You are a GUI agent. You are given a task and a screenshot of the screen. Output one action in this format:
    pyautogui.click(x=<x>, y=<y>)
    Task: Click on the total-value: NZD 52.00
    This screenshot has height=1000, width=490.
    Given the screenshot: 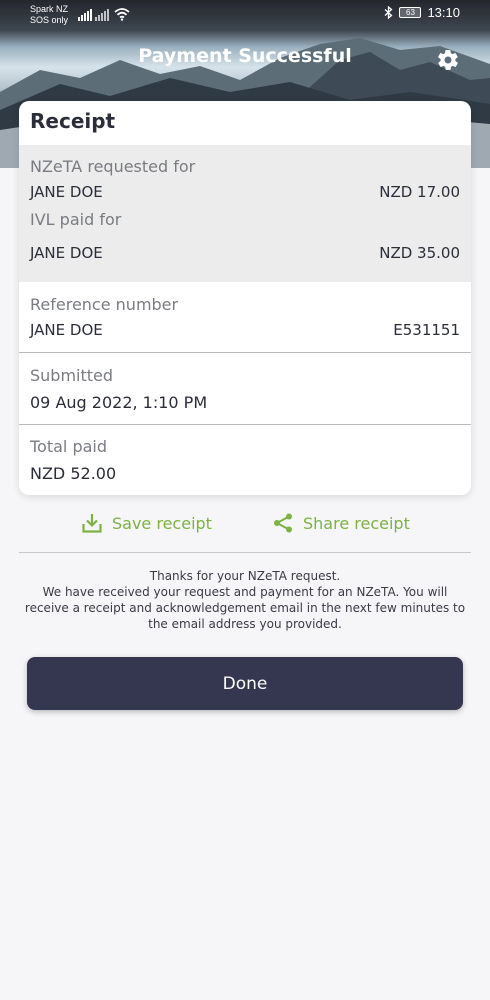 What is the action you would take?
    pyautogui.click(x=73, y=473)
    